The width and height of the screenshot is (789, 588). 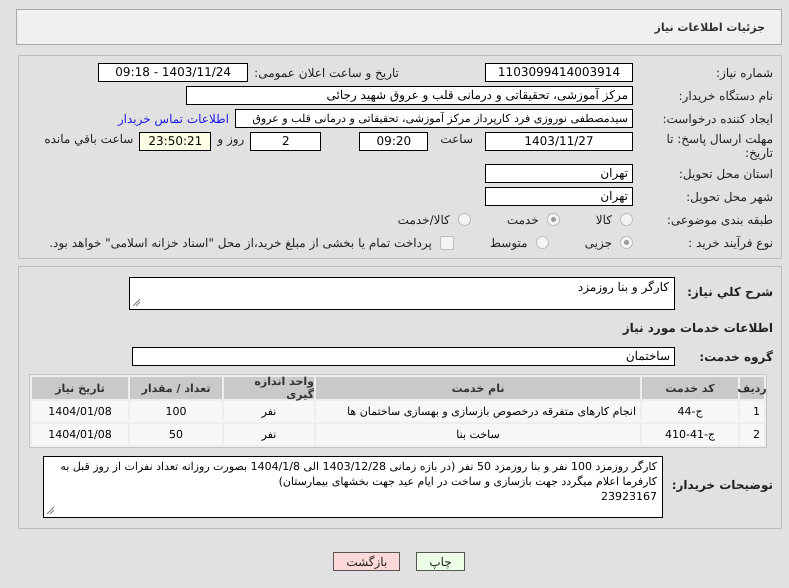 What do you see at coordinates (726, 95) in the screenshot?
I see `field-label: نام دستگاه خریدار:` at bounding box center [726, 95].